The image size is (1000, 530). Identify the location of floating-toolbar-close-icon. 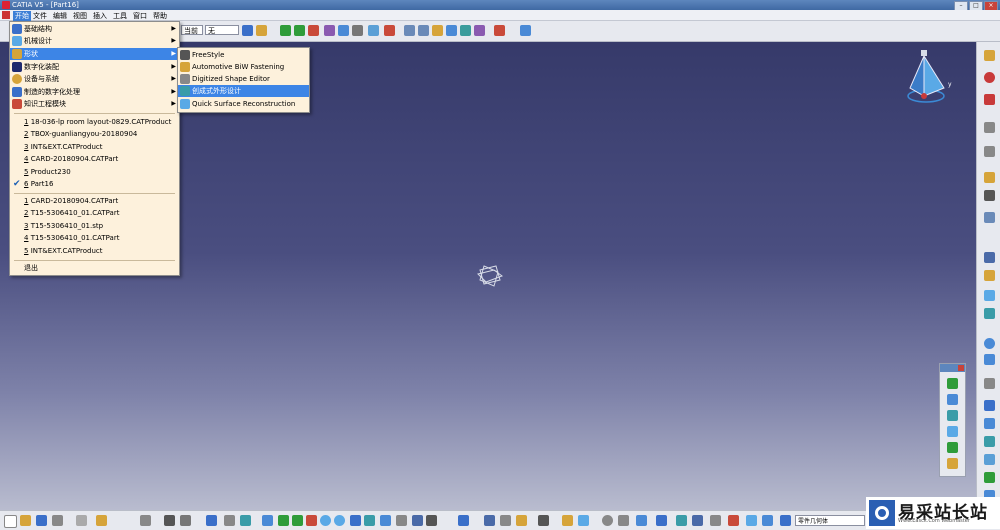
(961, 368).